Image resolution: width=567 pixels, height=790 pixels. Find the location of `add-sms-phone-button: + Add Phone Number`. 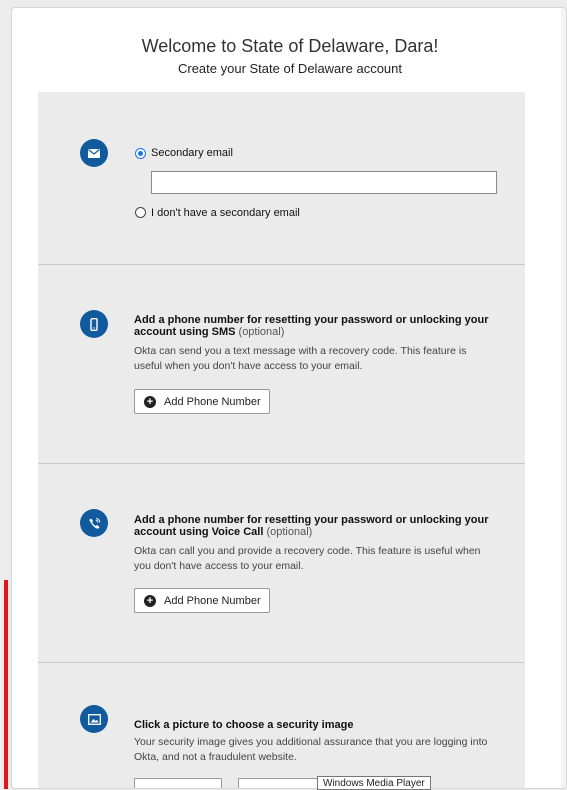

add-sms-phone-button: + Add Phone Number is located at coordinates (202, 401).